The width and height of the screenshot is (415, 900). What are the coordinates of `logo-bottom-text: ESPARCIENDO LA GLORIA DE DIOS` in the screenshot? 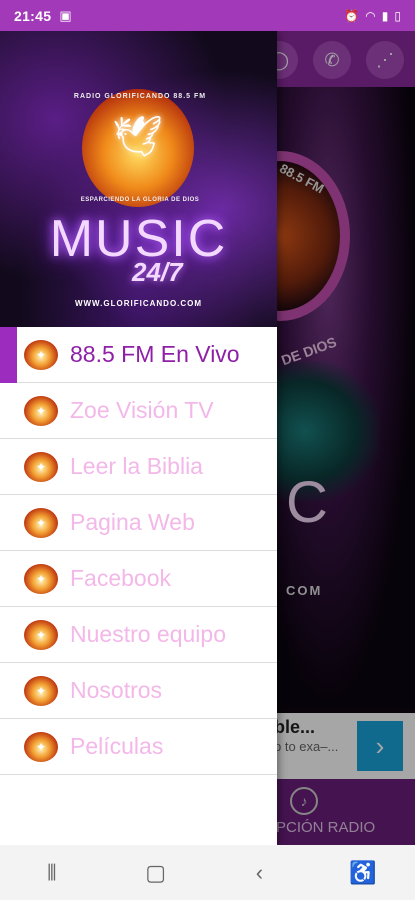 It's located at (140, 200).